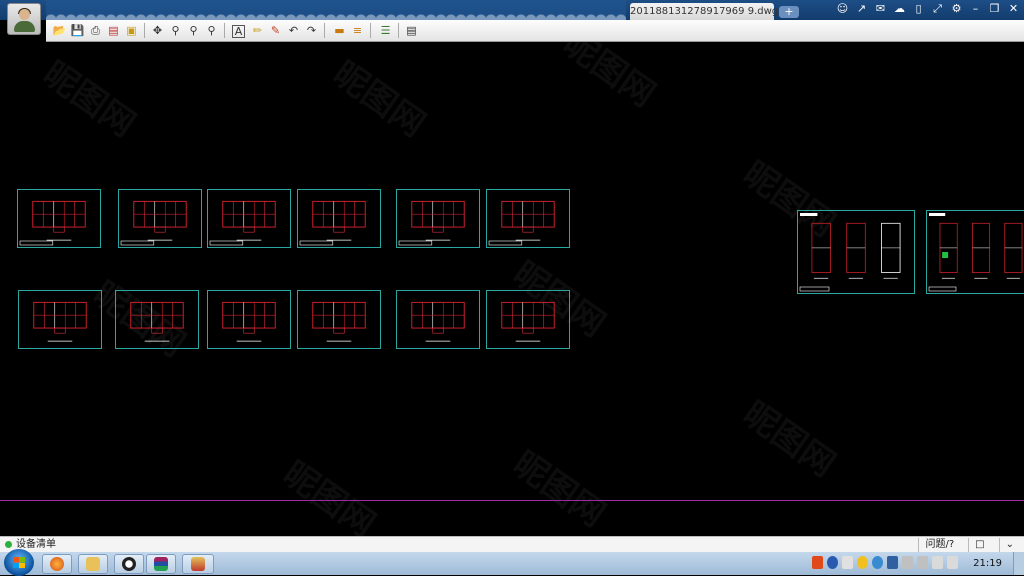  I want to click on status-indicator, so click(8, 544).